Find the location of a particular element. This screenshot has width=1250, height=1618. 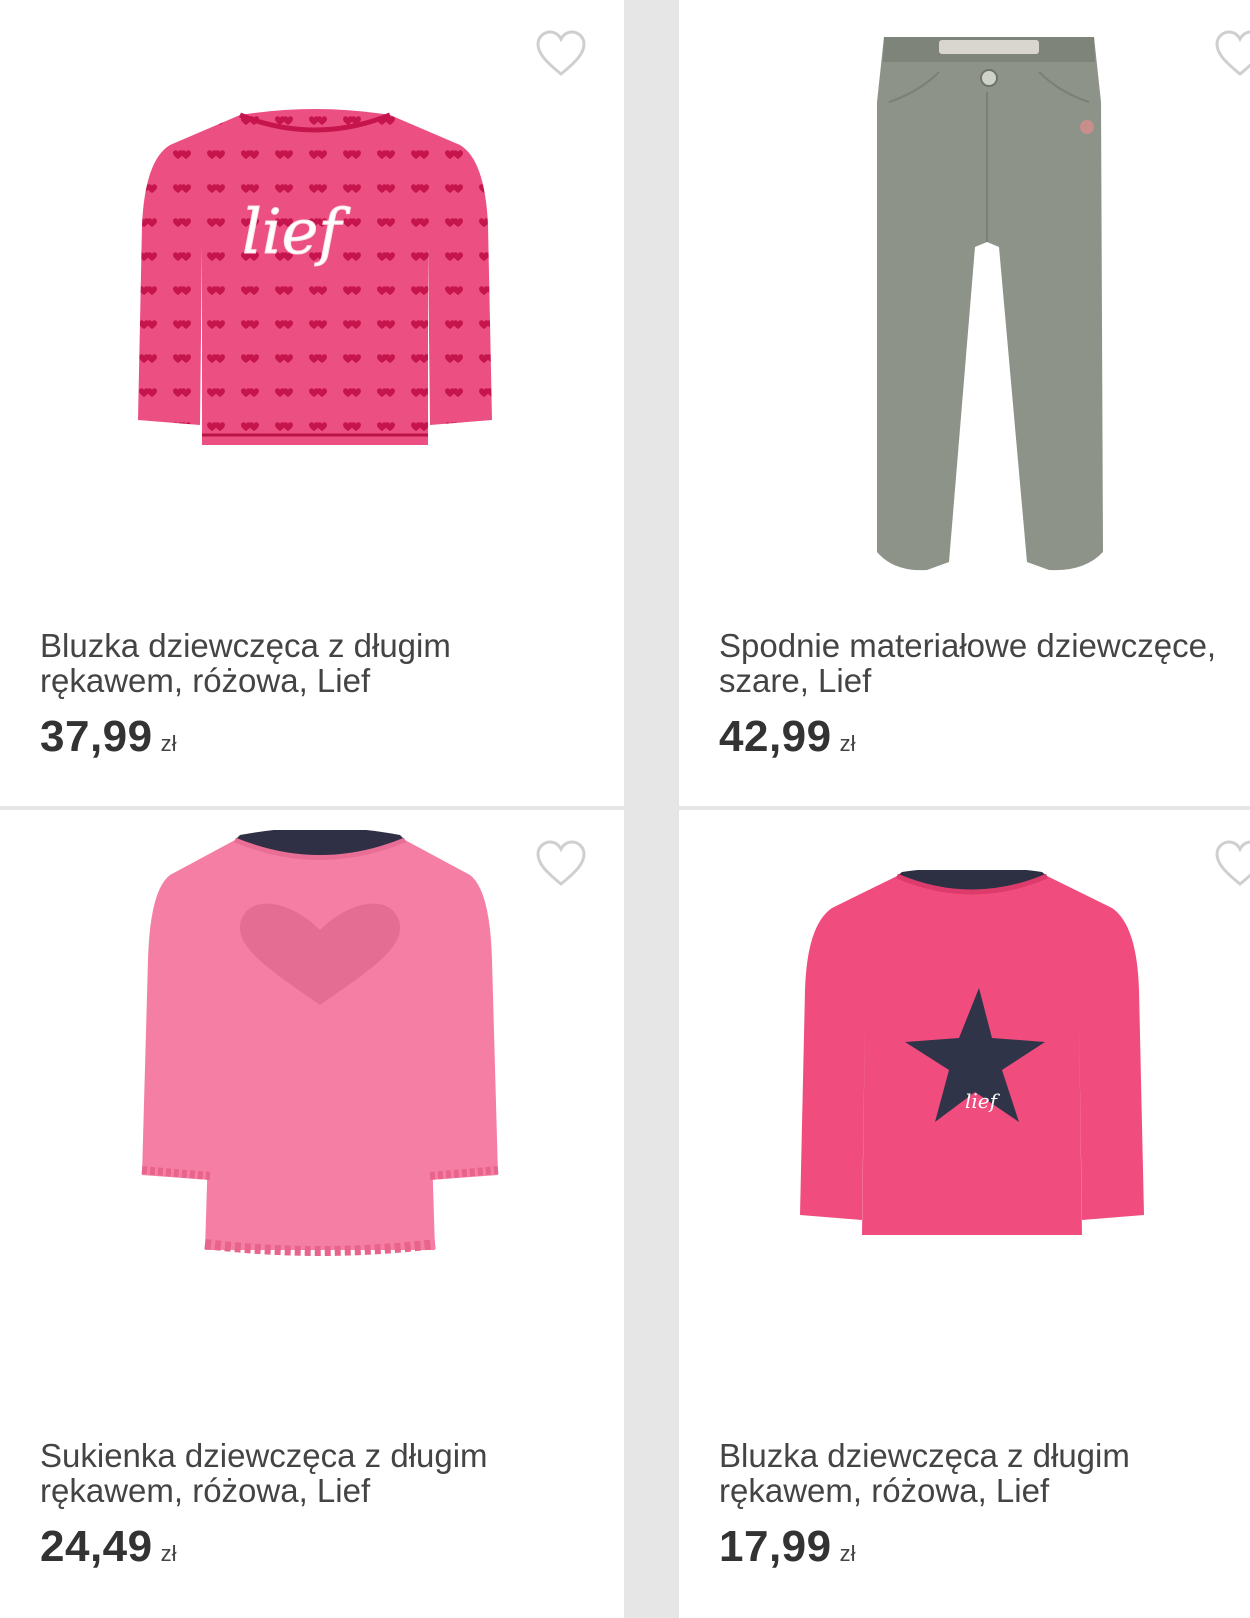

product-price: 24,49 zł is located at coordinates (108, 1547).